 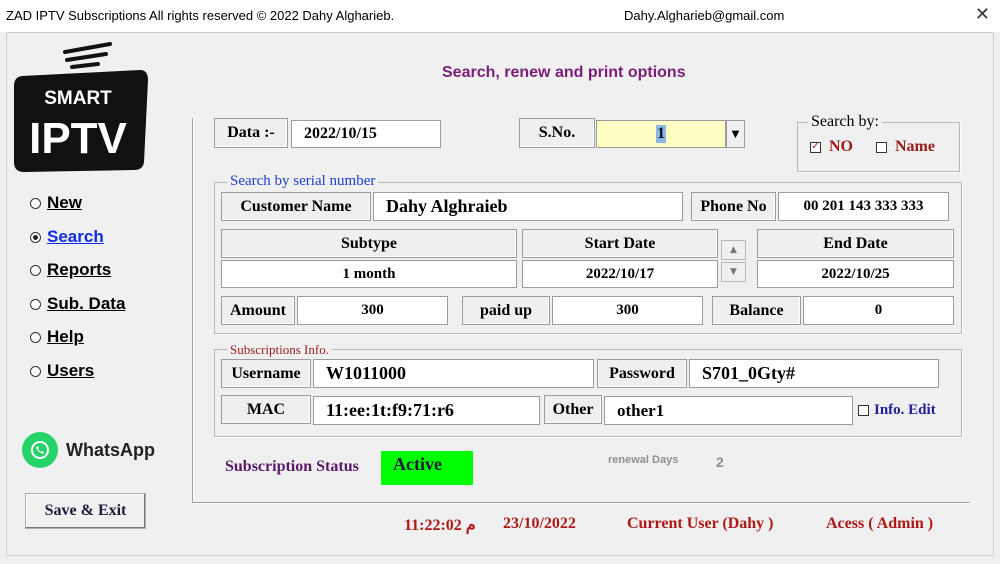 I want to click on end-date-label: End Date, so click(x=855, y=243).